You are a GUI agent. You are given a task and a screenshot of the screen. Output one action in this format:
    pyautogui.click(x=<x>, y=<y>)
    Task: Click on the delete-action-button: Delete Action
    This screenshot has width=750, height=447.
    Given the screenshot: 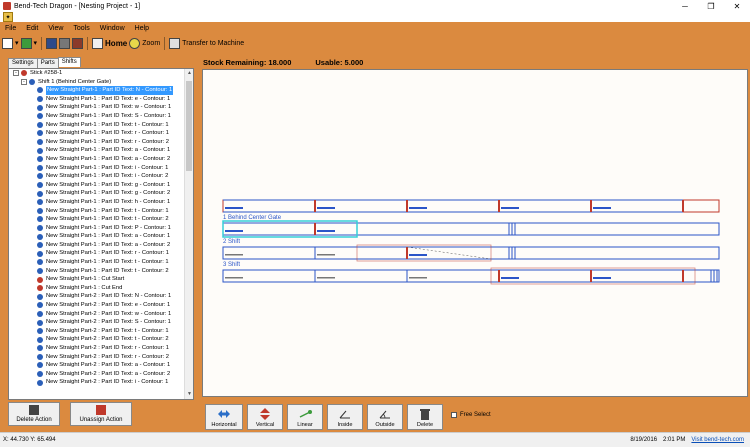 What is the action you would take?
    pyautogui.click(x=34, y=414)
    